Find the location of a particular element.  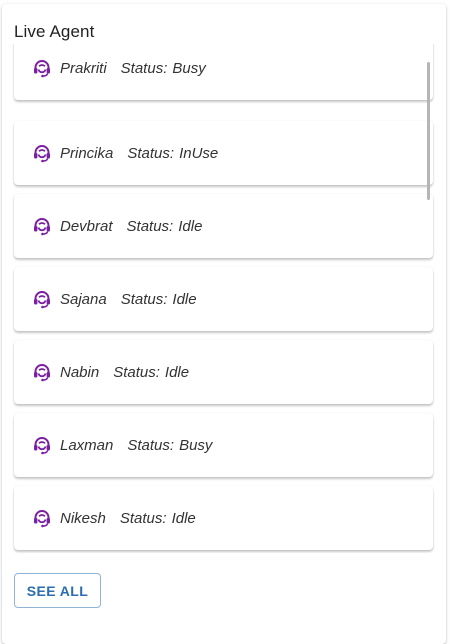

agent-card-princika: Princika Status: InUse is located at coordinates (223, 153).